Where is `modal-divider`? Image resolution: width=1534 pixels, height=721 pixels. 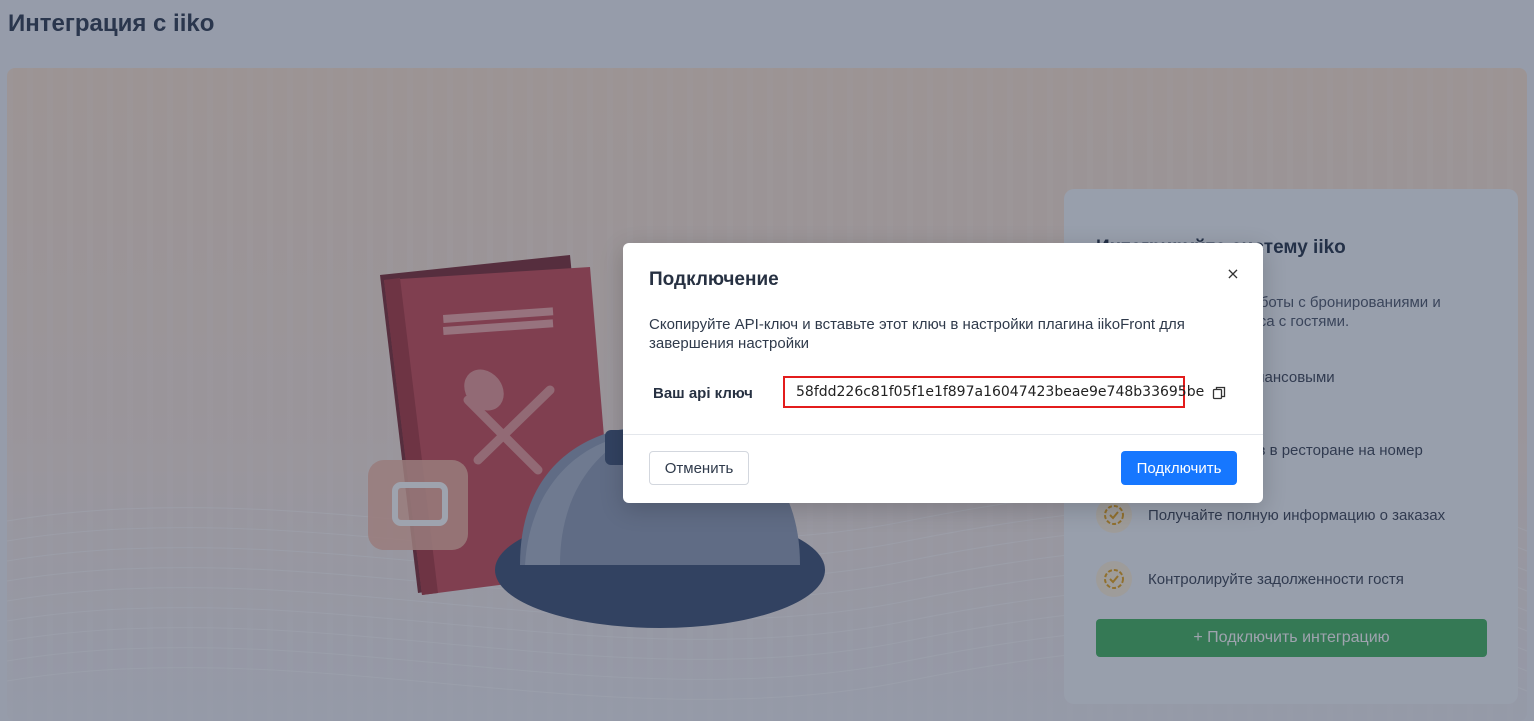 modal-divider is located at coordinates (943, 434).